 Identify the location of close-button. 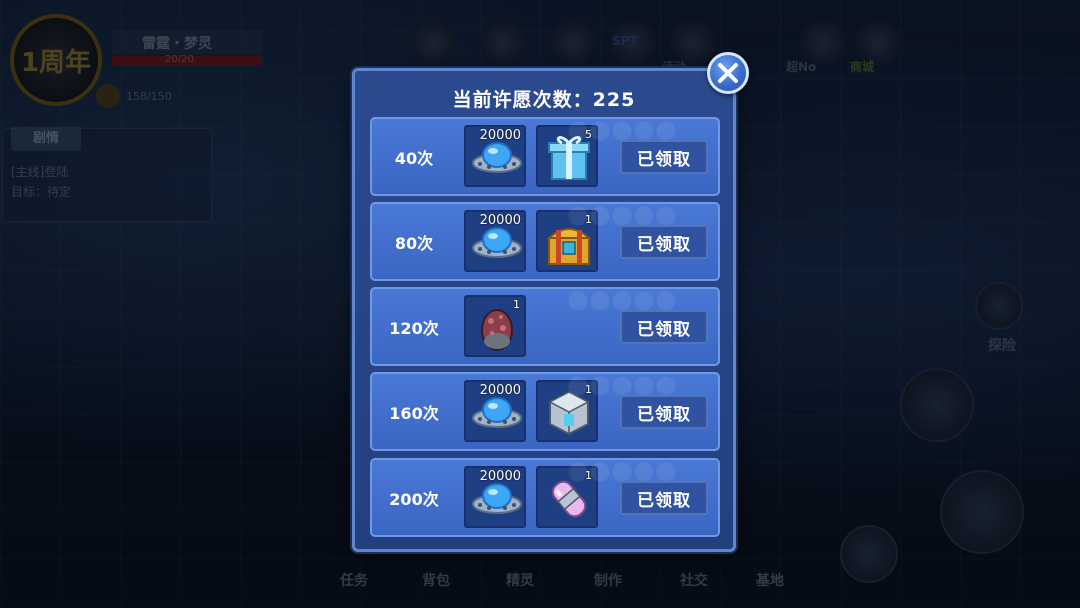
(728, 73).